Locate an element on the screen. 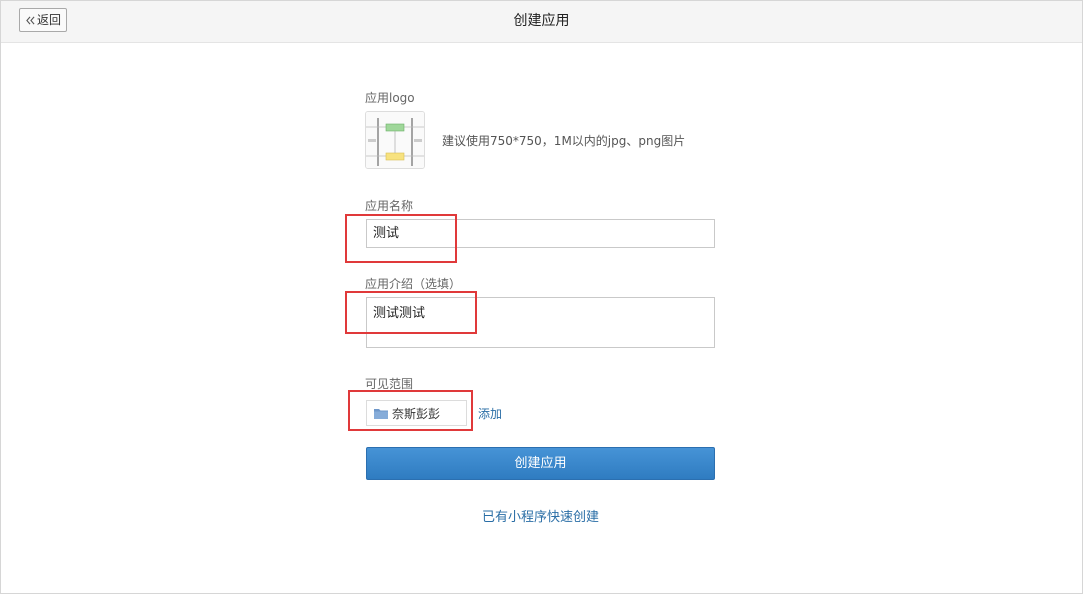 Image resolution: width=1083 pixels, height=594 pixels. add-scope-link: 添加 is located at coordinates (490, 413).